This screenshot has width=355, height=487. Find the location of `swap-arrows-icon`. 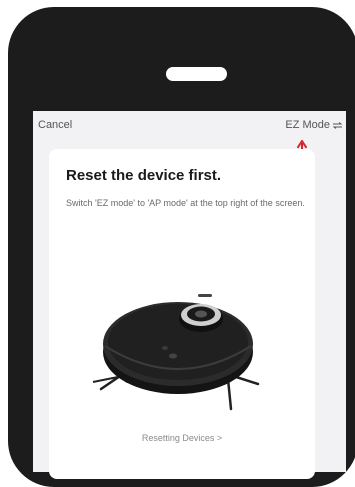

swap-arrows-icon is located at coordinates (337, 125).